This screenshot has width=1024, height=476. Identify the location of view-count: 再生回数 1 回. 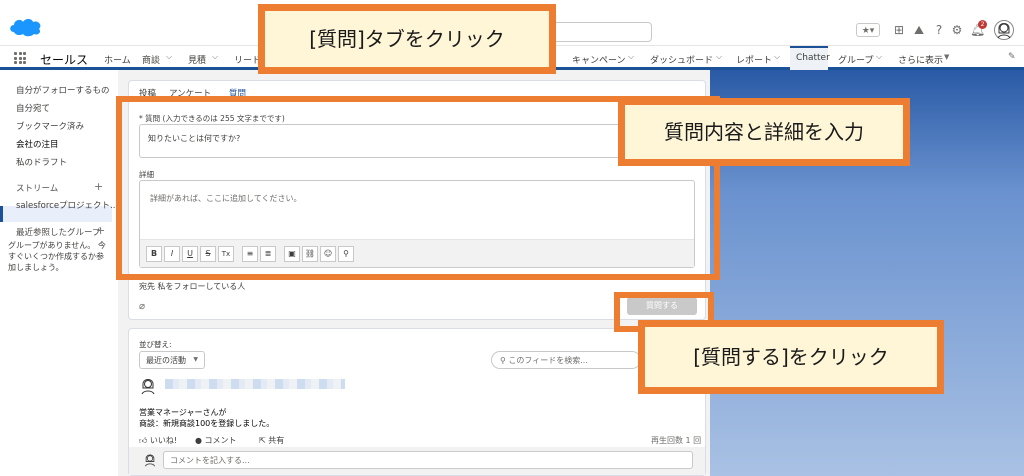
(676, 440).